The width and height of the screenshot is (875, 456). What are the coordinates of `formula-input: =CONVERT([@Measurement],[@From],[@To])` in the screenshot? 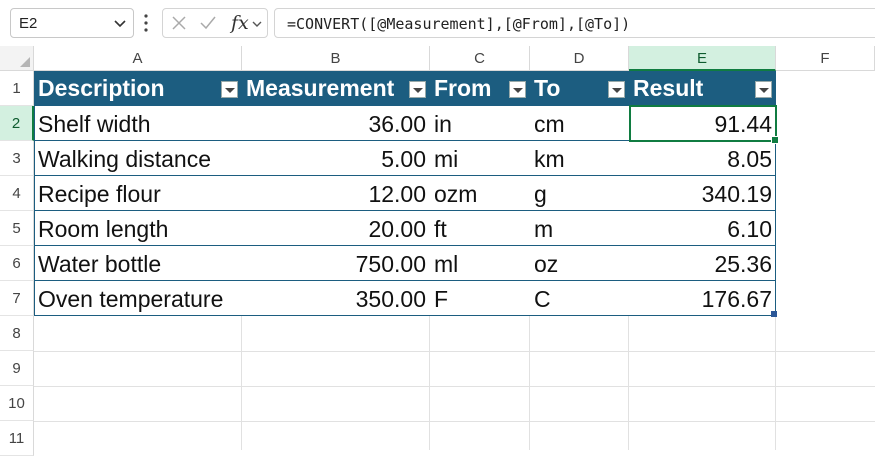 It's located at (574, 23).